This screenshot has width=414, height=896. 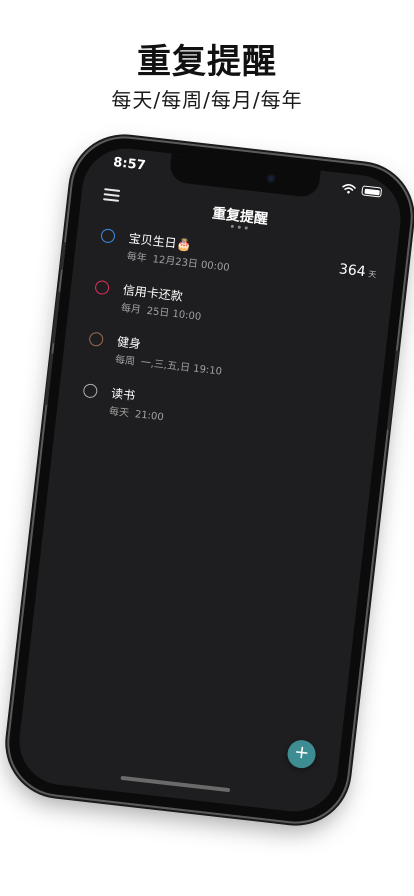 I want to click on add-reminder-button: +, so click(x=302, y=754).